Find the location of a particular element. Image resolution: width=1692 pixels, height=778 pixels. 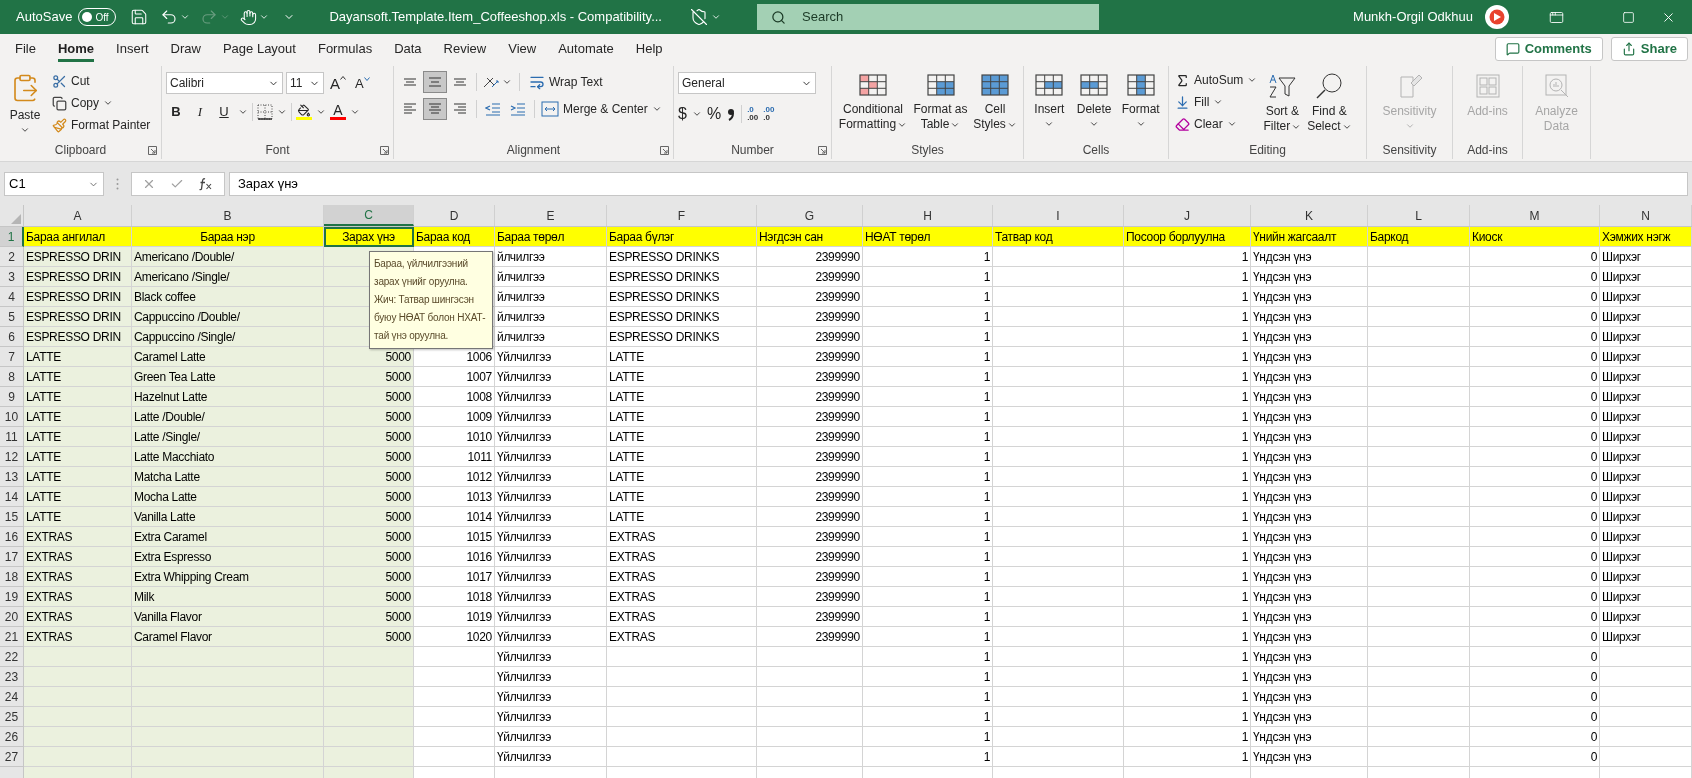

avatar-icon is located at coordinates (1497, 17).